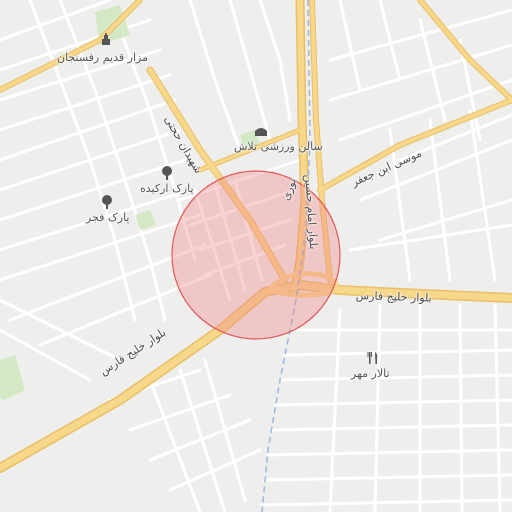  Describe the element at coordinates (373, 358) in the screenshot. I see `restaurant-icon` at that location.